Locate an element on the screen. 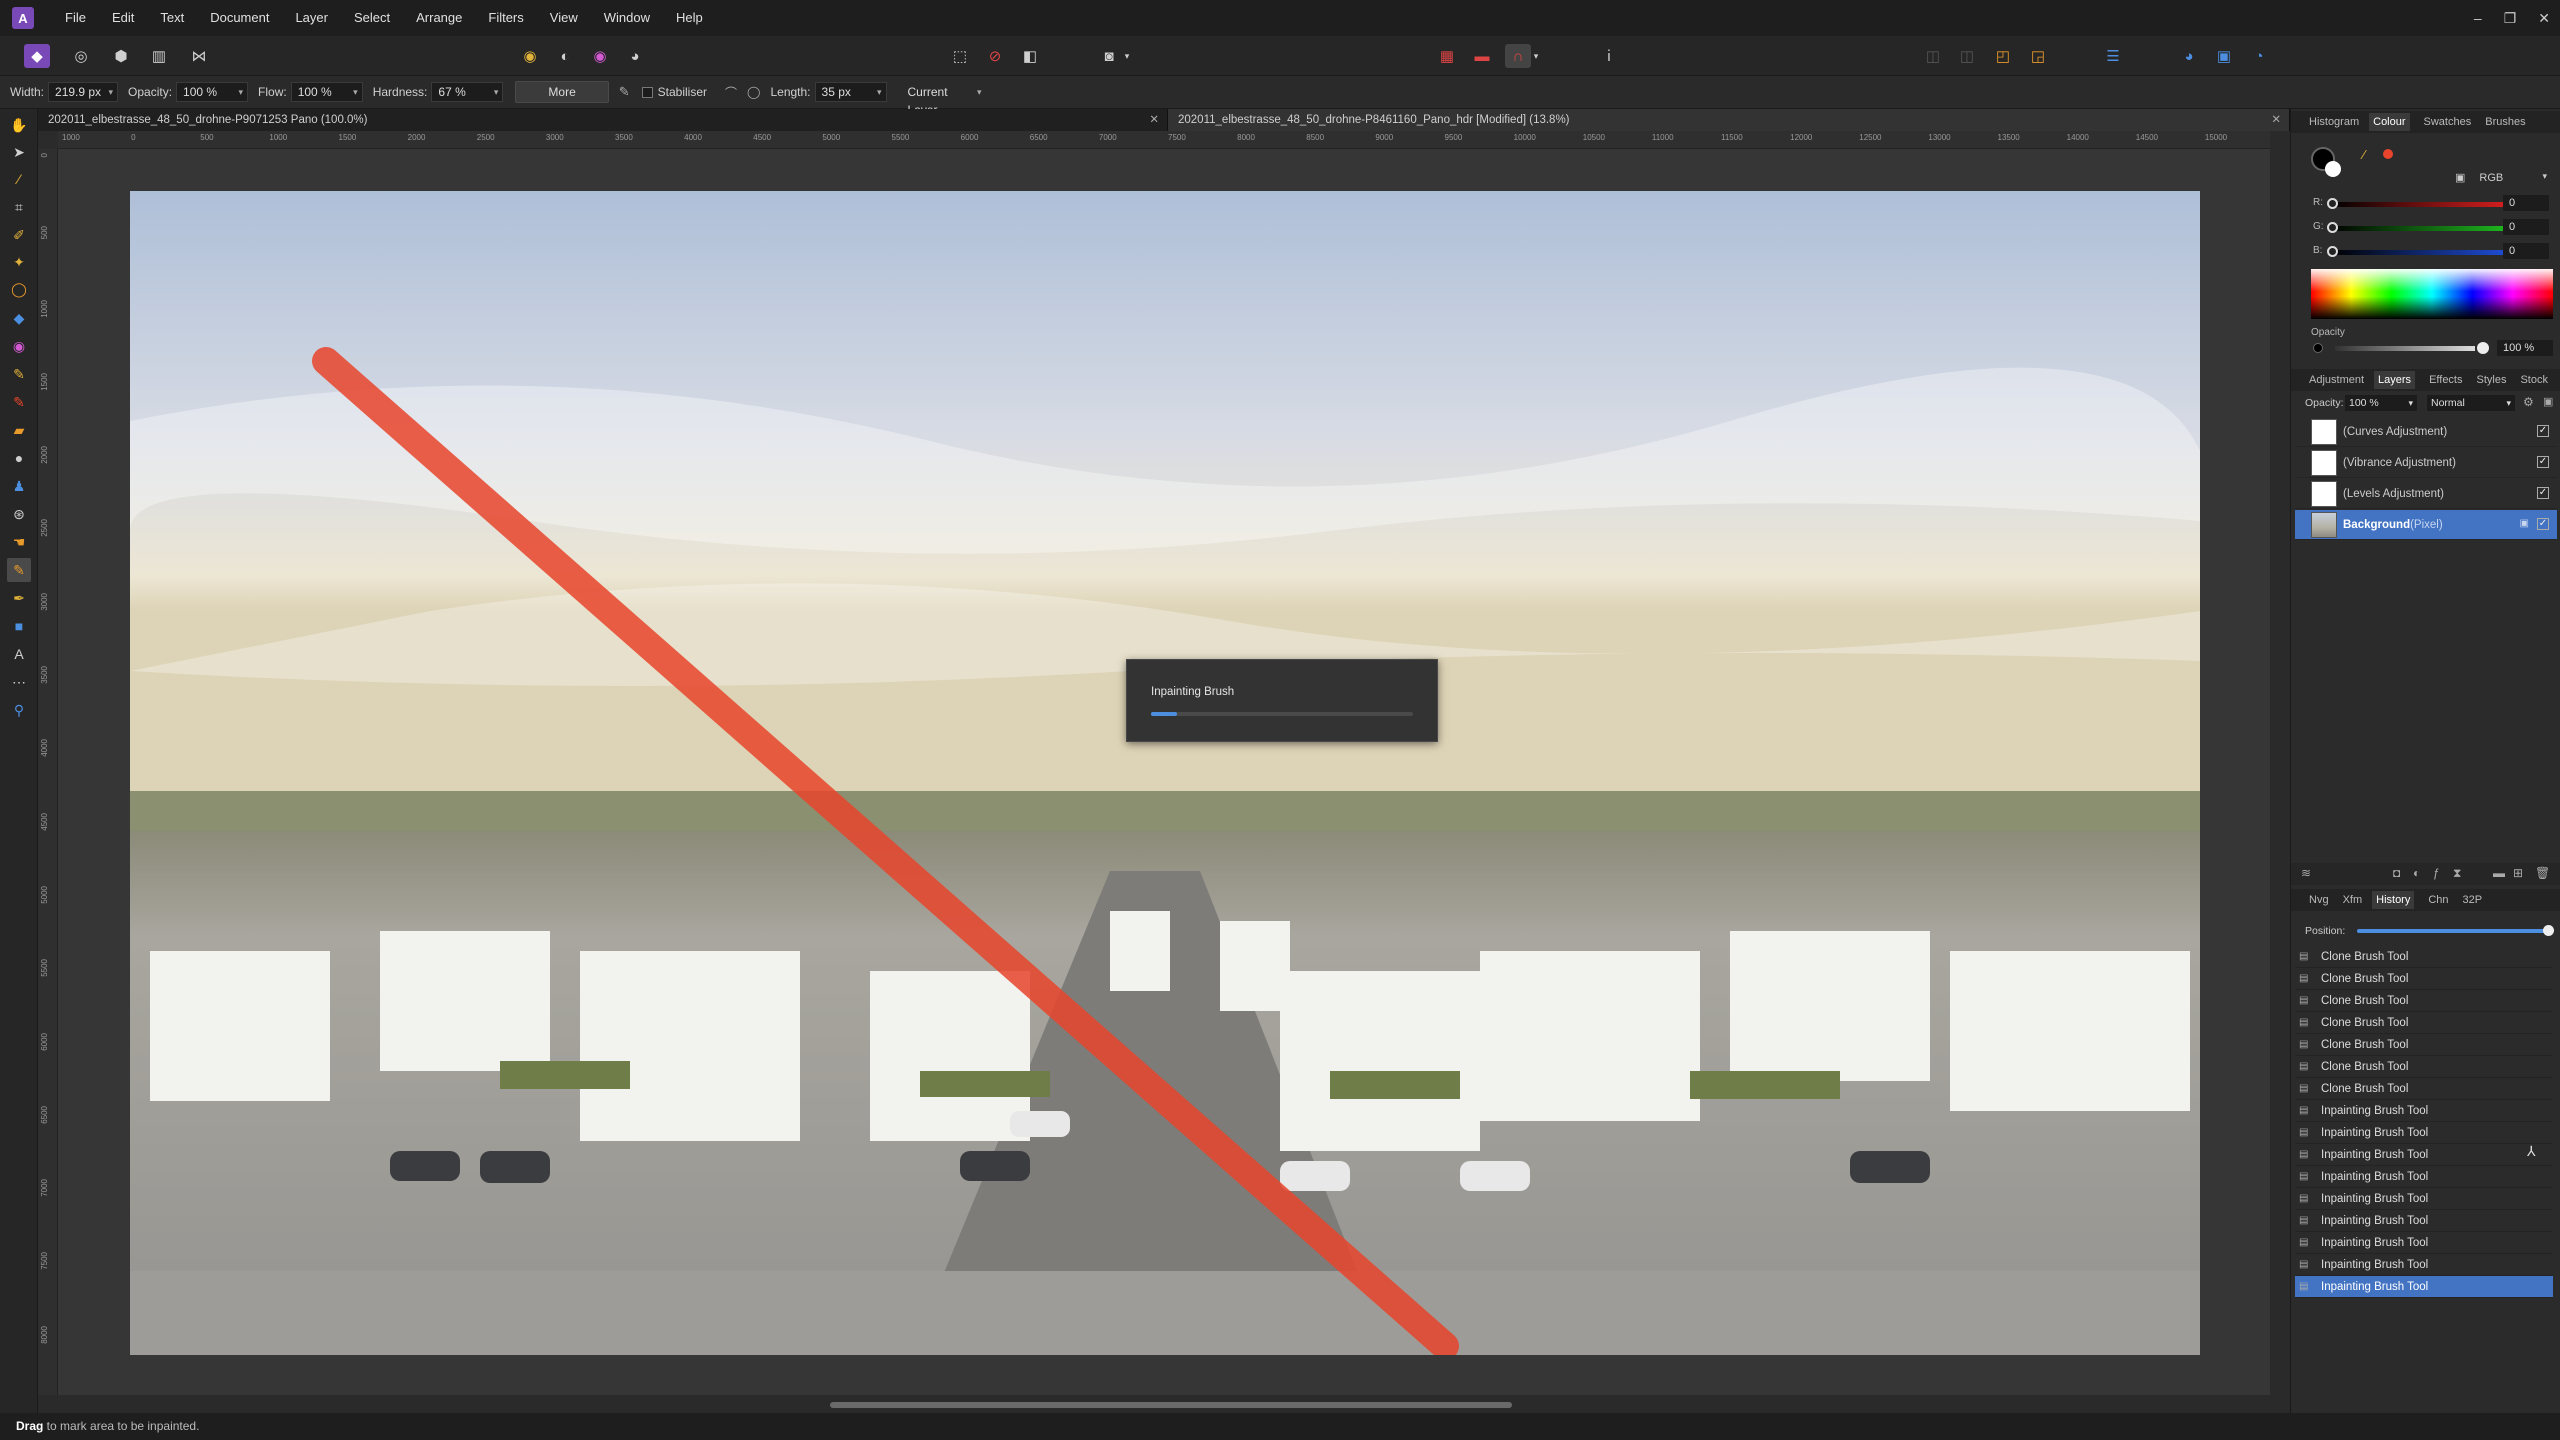  blue-knob is located at coordinates (2332, 251).